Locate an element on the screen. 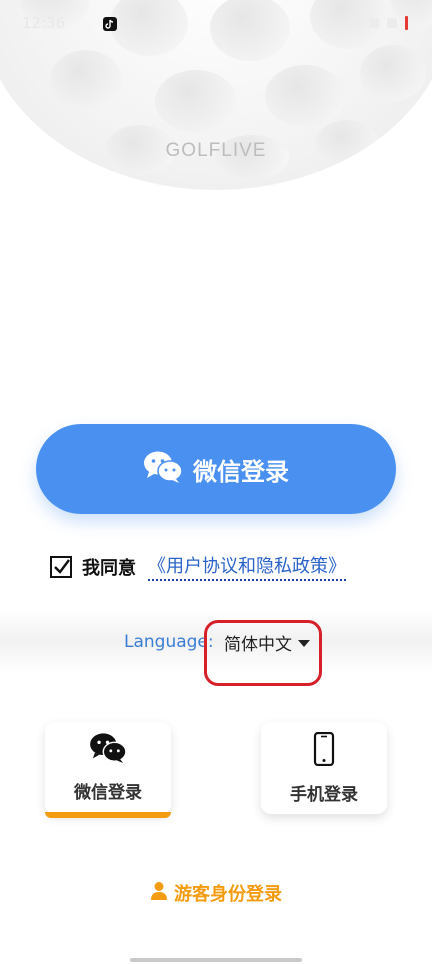 Image resolution: width=432 pixels, height=964 pixels. language-label: Language: is located at coordinates (169, 642).